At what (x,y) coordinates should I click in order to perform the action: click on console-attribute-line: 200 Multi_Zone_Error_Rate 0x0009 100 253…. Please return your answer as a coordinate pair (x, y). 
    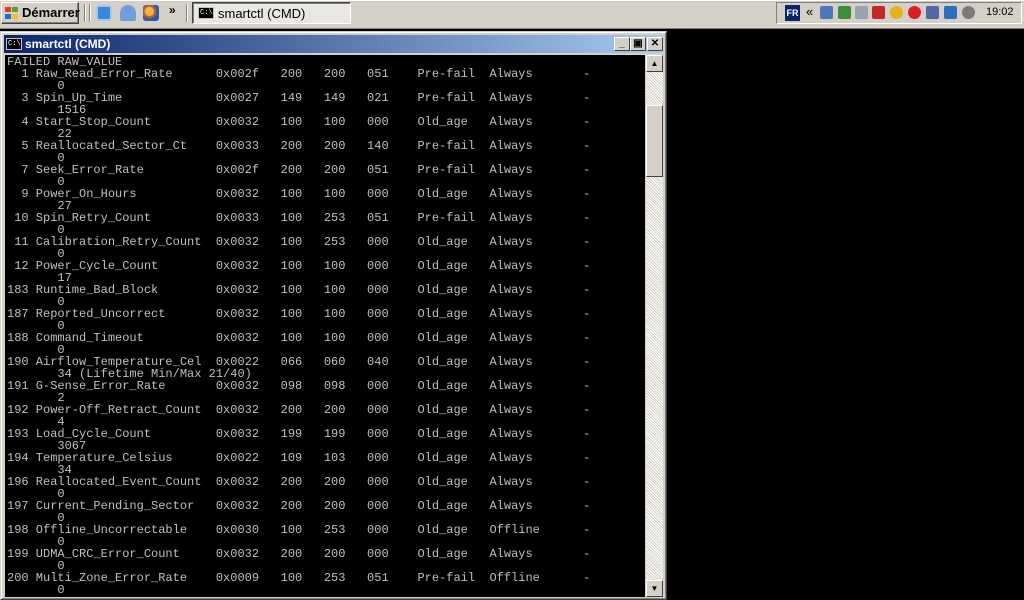
    Looking at the image, I should click on (299, 578).